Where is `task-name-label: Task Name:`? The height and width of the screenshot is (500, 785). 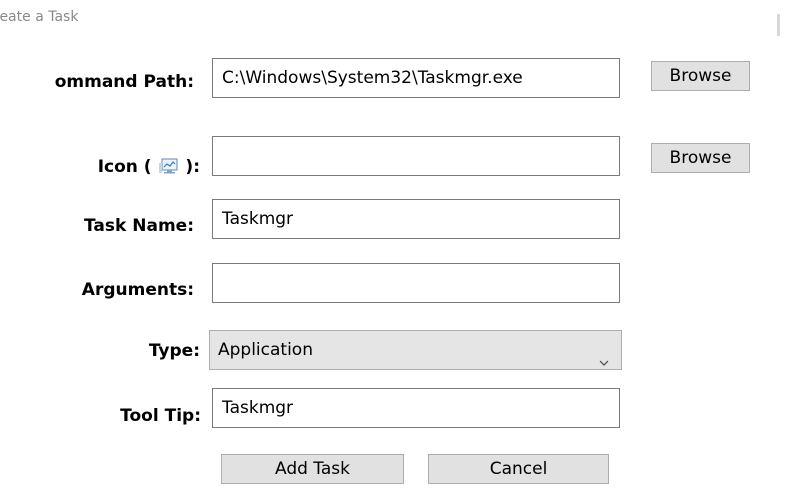 task-name-label: Task Name: is located at coordinates (139, 226).